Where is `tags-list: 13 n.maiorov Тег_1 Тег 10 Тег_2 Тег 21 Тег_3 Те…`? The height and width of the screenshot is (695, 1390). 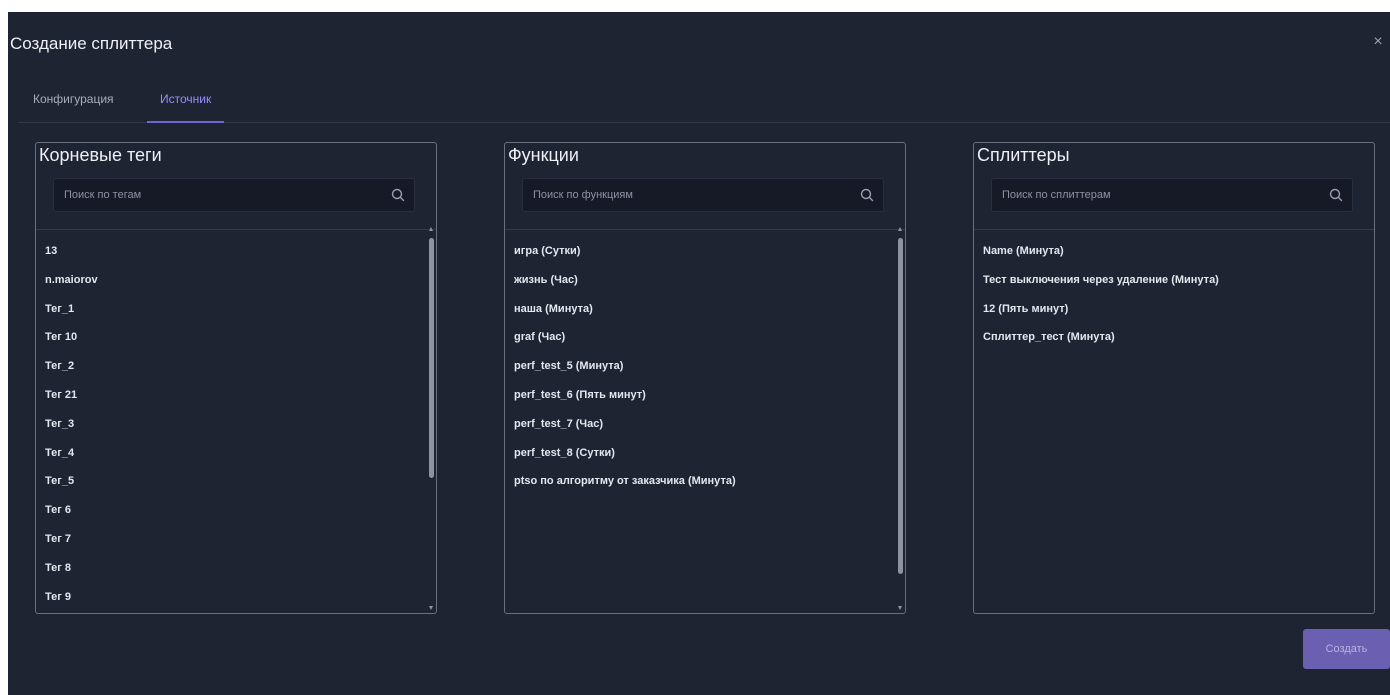 tags-list: 13 n.maiorov Тег_1 Тег 10 Тег_2 Тег 21 Тег_3 Те… is located at coordinates (233, 423).